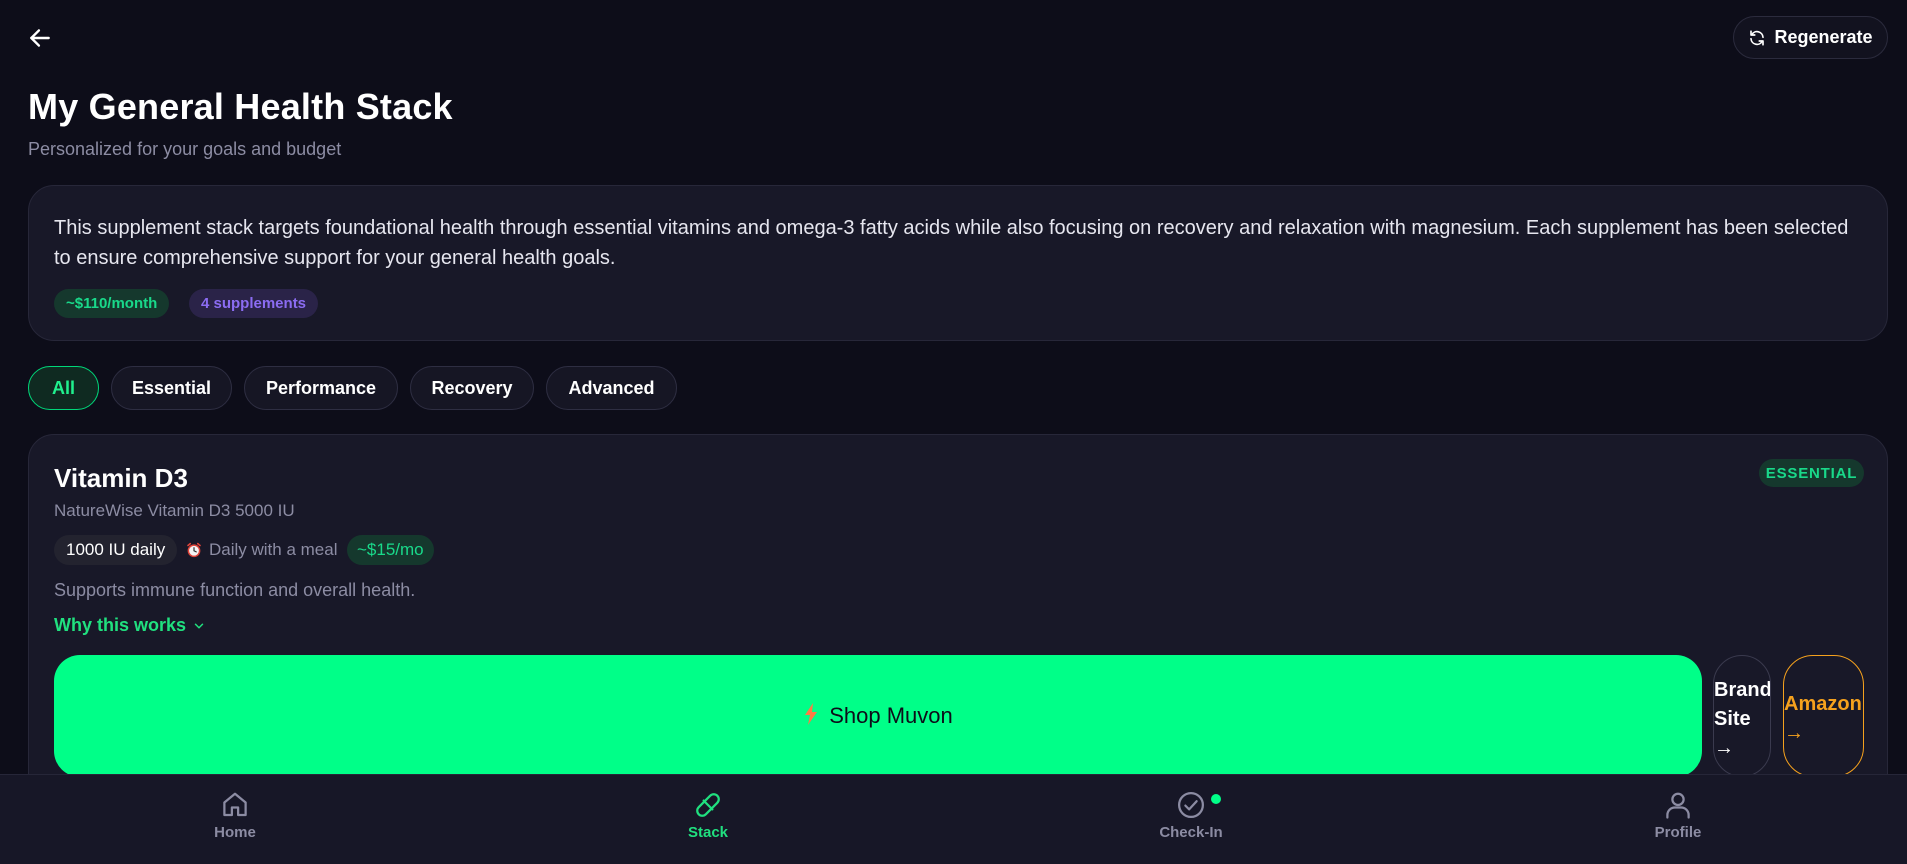 Image resolution: width=1907 pixels, height=864 pixels. Describe the element at coordinates (121, 478) in the screenshot. I see `supplement-name: Vitamin D3` at that location.